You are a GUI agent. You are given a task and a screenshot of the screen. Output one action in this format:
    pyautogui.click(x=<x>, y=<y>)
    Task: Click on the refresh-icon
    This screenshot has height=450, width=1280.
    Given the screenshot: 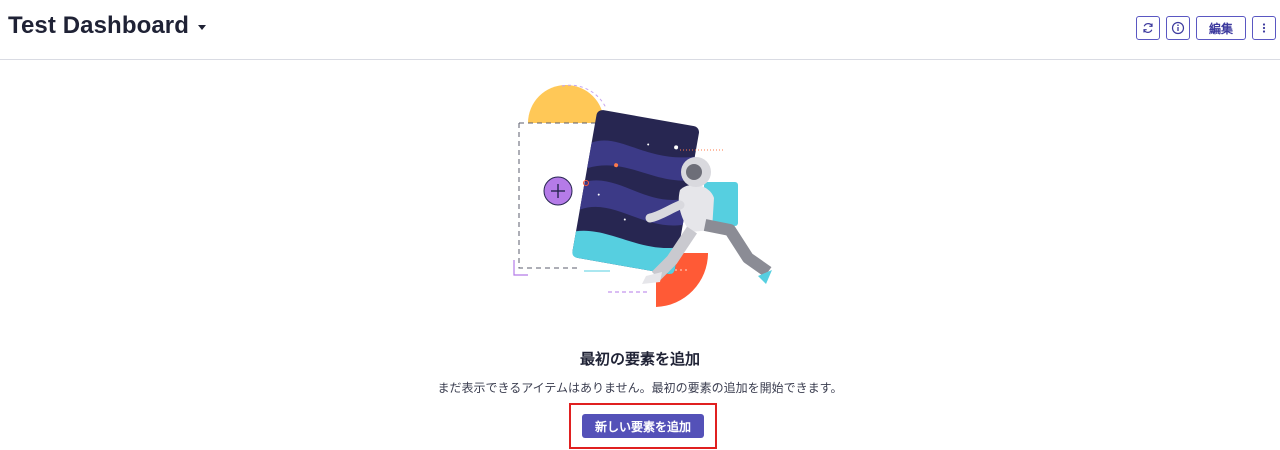 What is the action you would take?
    pyautogui.click(x=1148, y=28)
    